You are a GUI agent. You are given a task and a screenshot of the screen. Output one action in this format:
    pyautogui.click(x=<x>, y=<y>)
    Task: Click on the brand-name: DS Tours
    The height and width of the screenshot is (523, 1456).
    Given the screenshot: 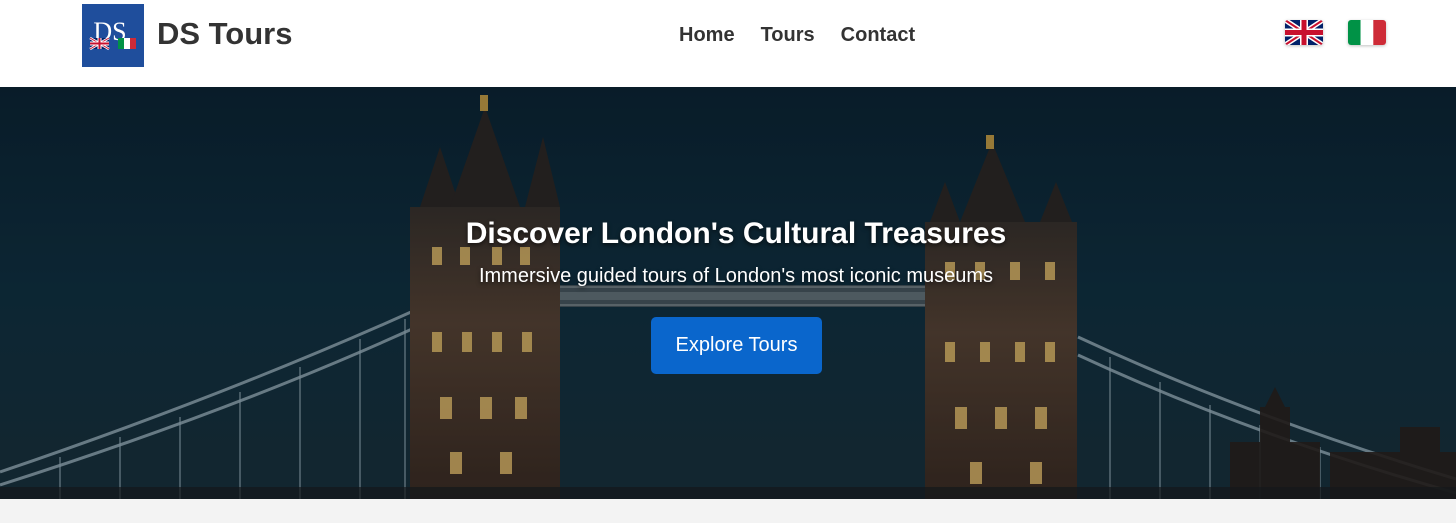 What is the action you would take?
    pyautogui.click(x=225, y=34)
    